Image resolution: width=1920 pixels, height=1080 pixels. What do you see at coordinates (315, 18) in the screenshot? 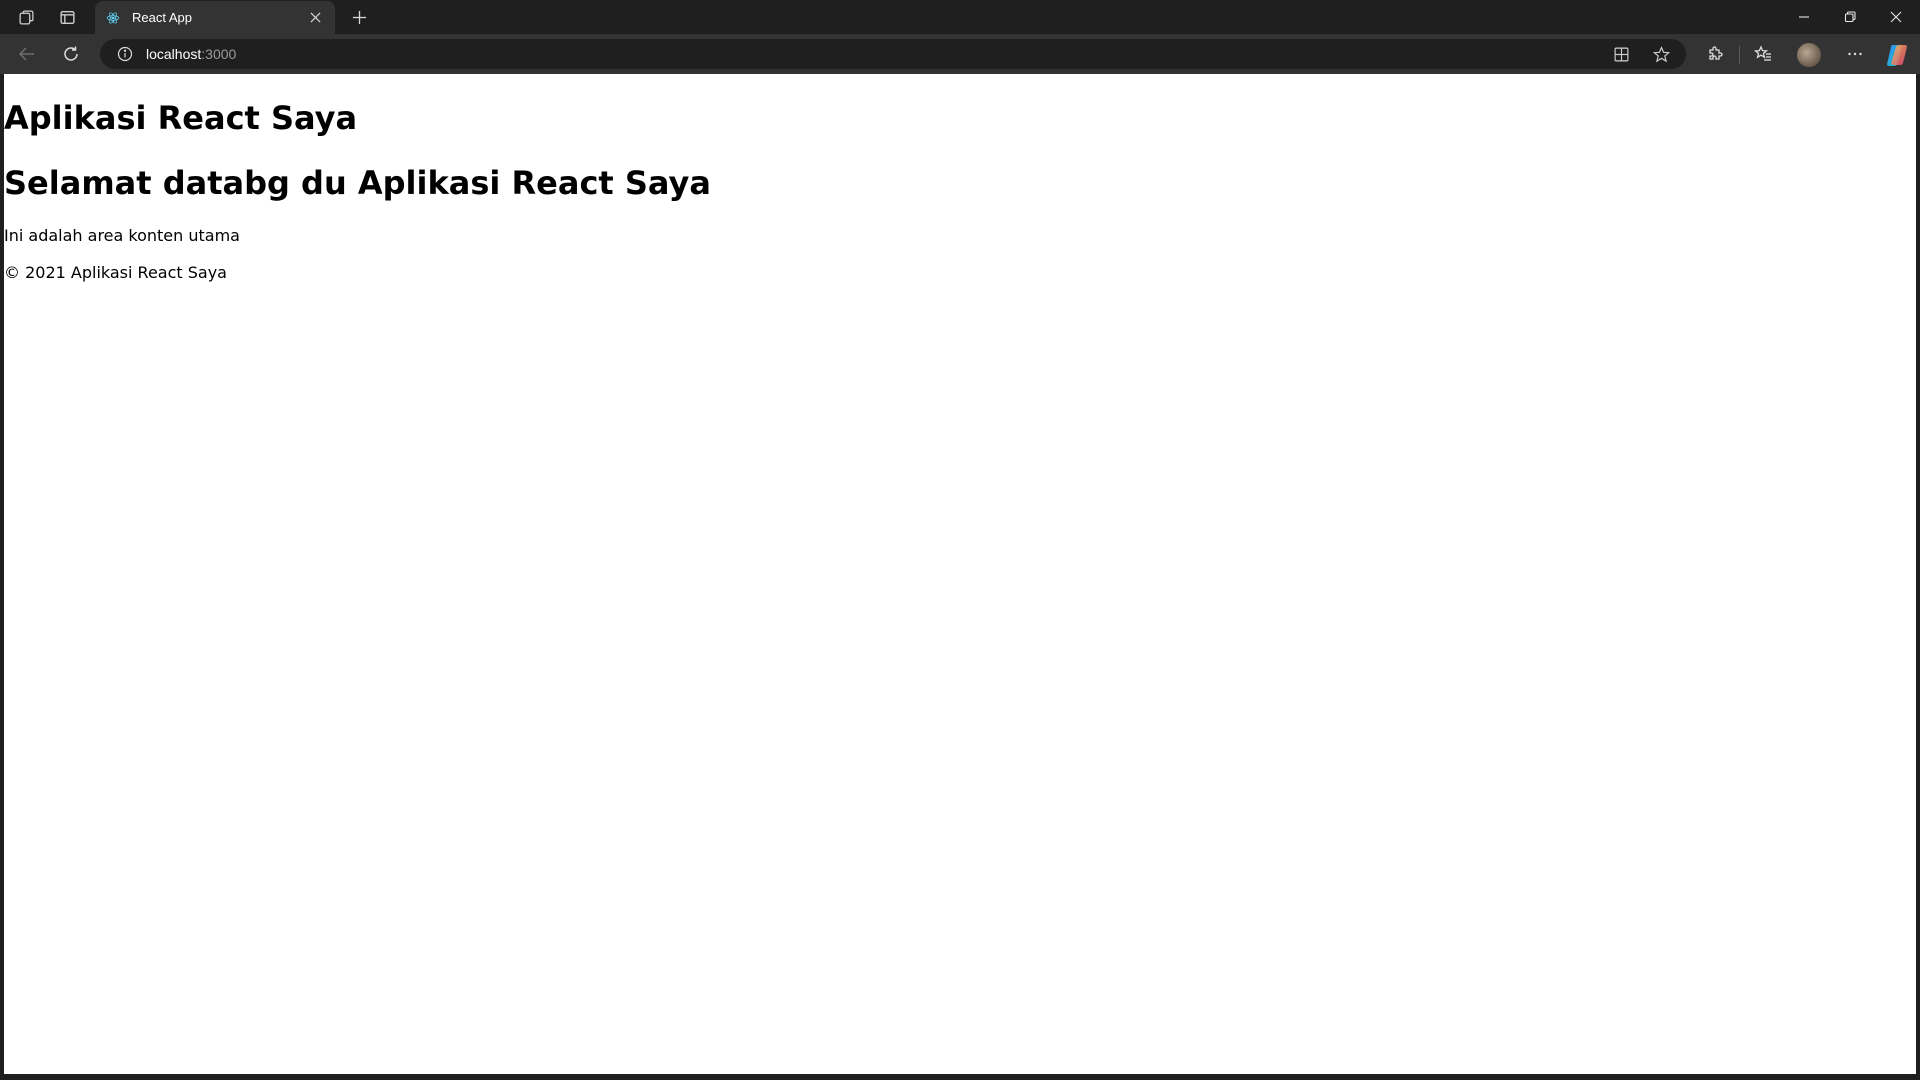
I see `tab-close-icon` at bounding box center [315, 18].